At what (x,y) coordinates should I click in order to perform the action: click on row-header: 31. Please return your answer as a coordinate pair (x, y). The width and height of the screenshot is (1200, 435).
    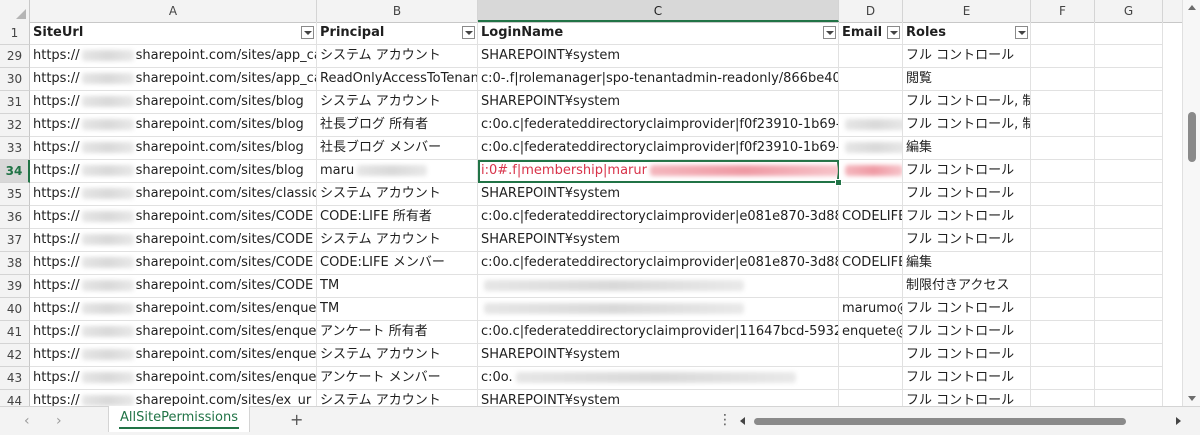
    Looking at the image, I should click on (15, 102).